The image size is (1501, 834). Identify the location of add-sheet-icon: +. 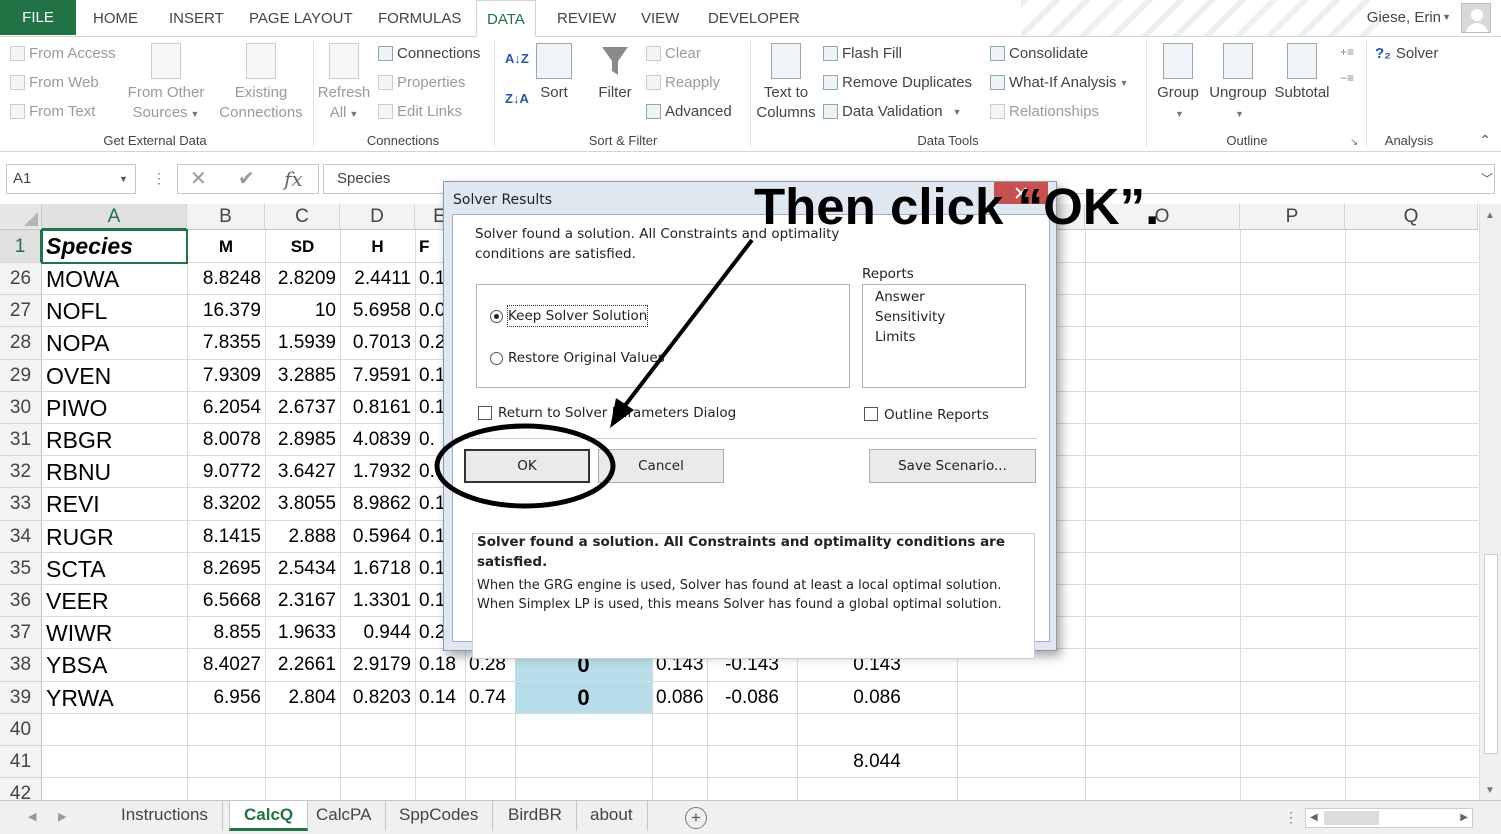
(696, 818).